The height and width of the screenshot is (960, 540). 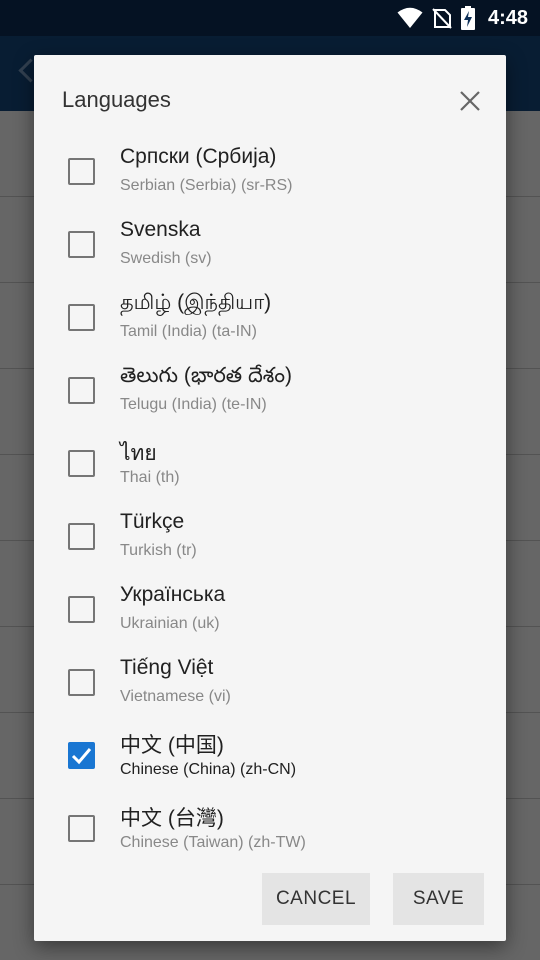 What do you see at coordinates (196, 302) in the screenshot?
I see `language-name: தமிழ் (இந்தியா)` at bounding box center [196, 302].